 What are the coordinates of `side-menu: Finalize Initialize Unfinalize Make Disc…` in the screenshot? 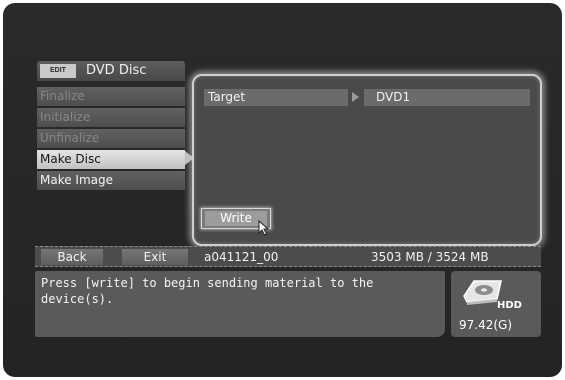 It's located at (111, 139).